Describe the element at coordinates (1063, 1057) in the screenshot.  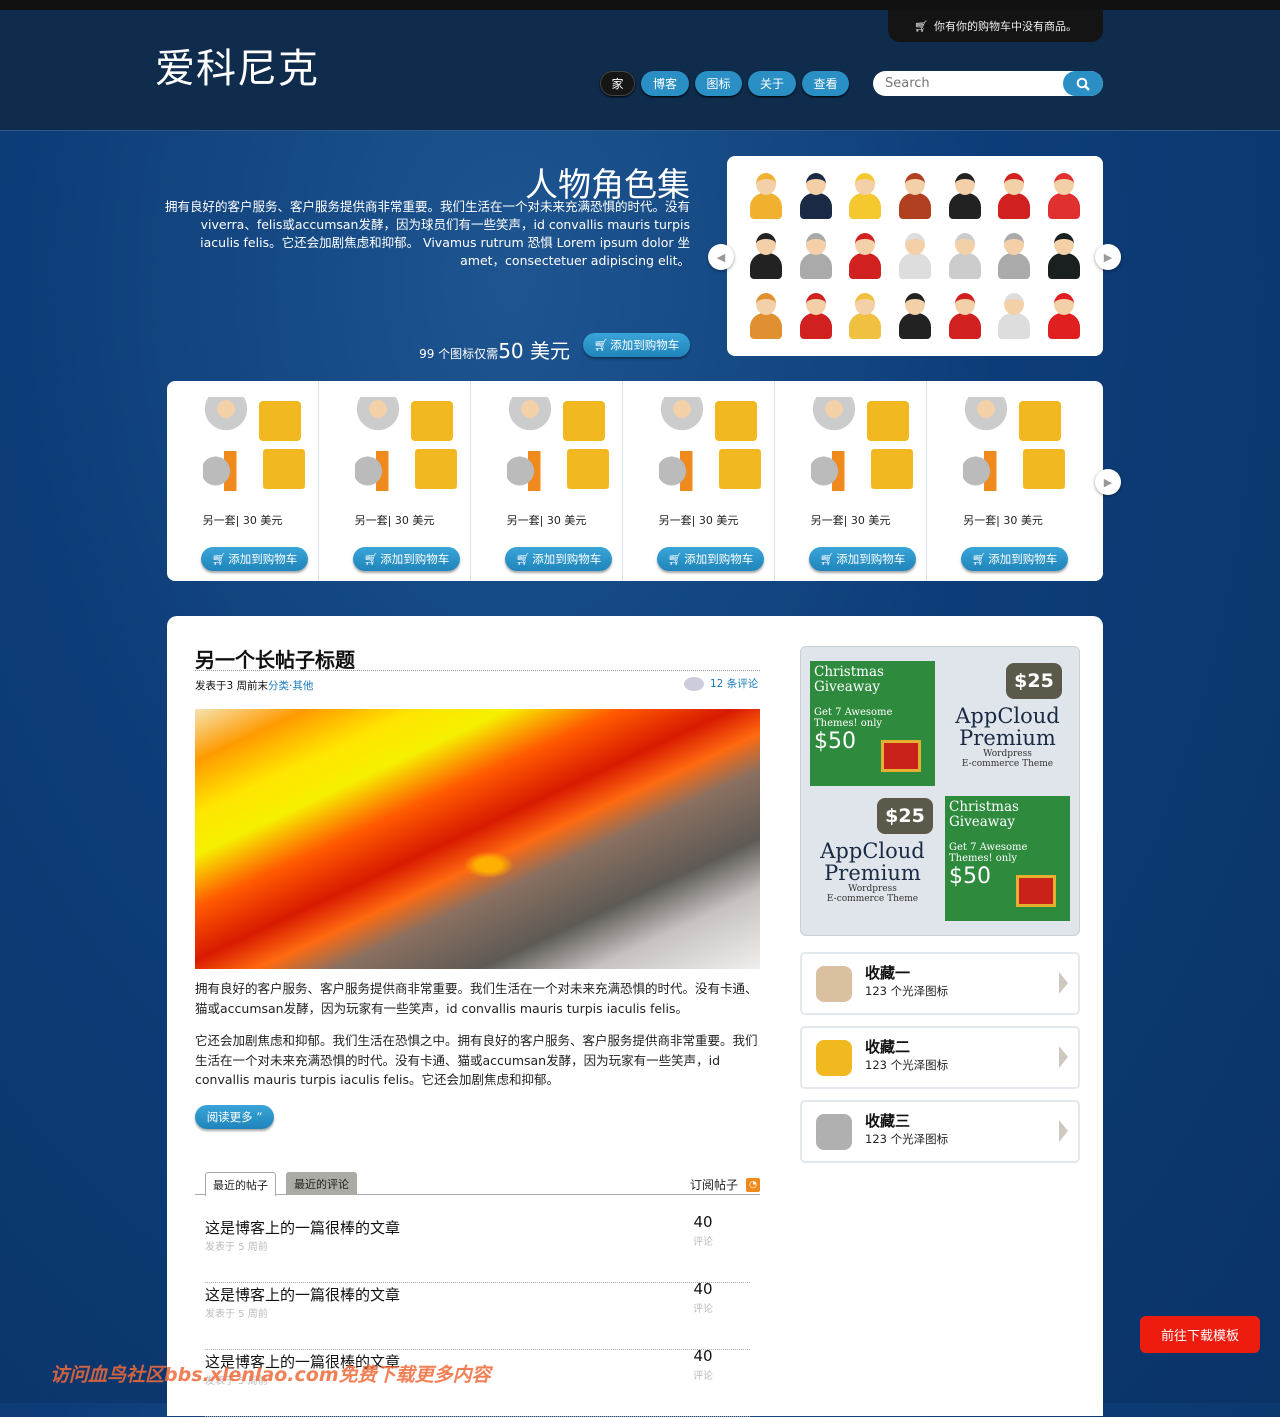
I see `chevron-right-icon` at that location.